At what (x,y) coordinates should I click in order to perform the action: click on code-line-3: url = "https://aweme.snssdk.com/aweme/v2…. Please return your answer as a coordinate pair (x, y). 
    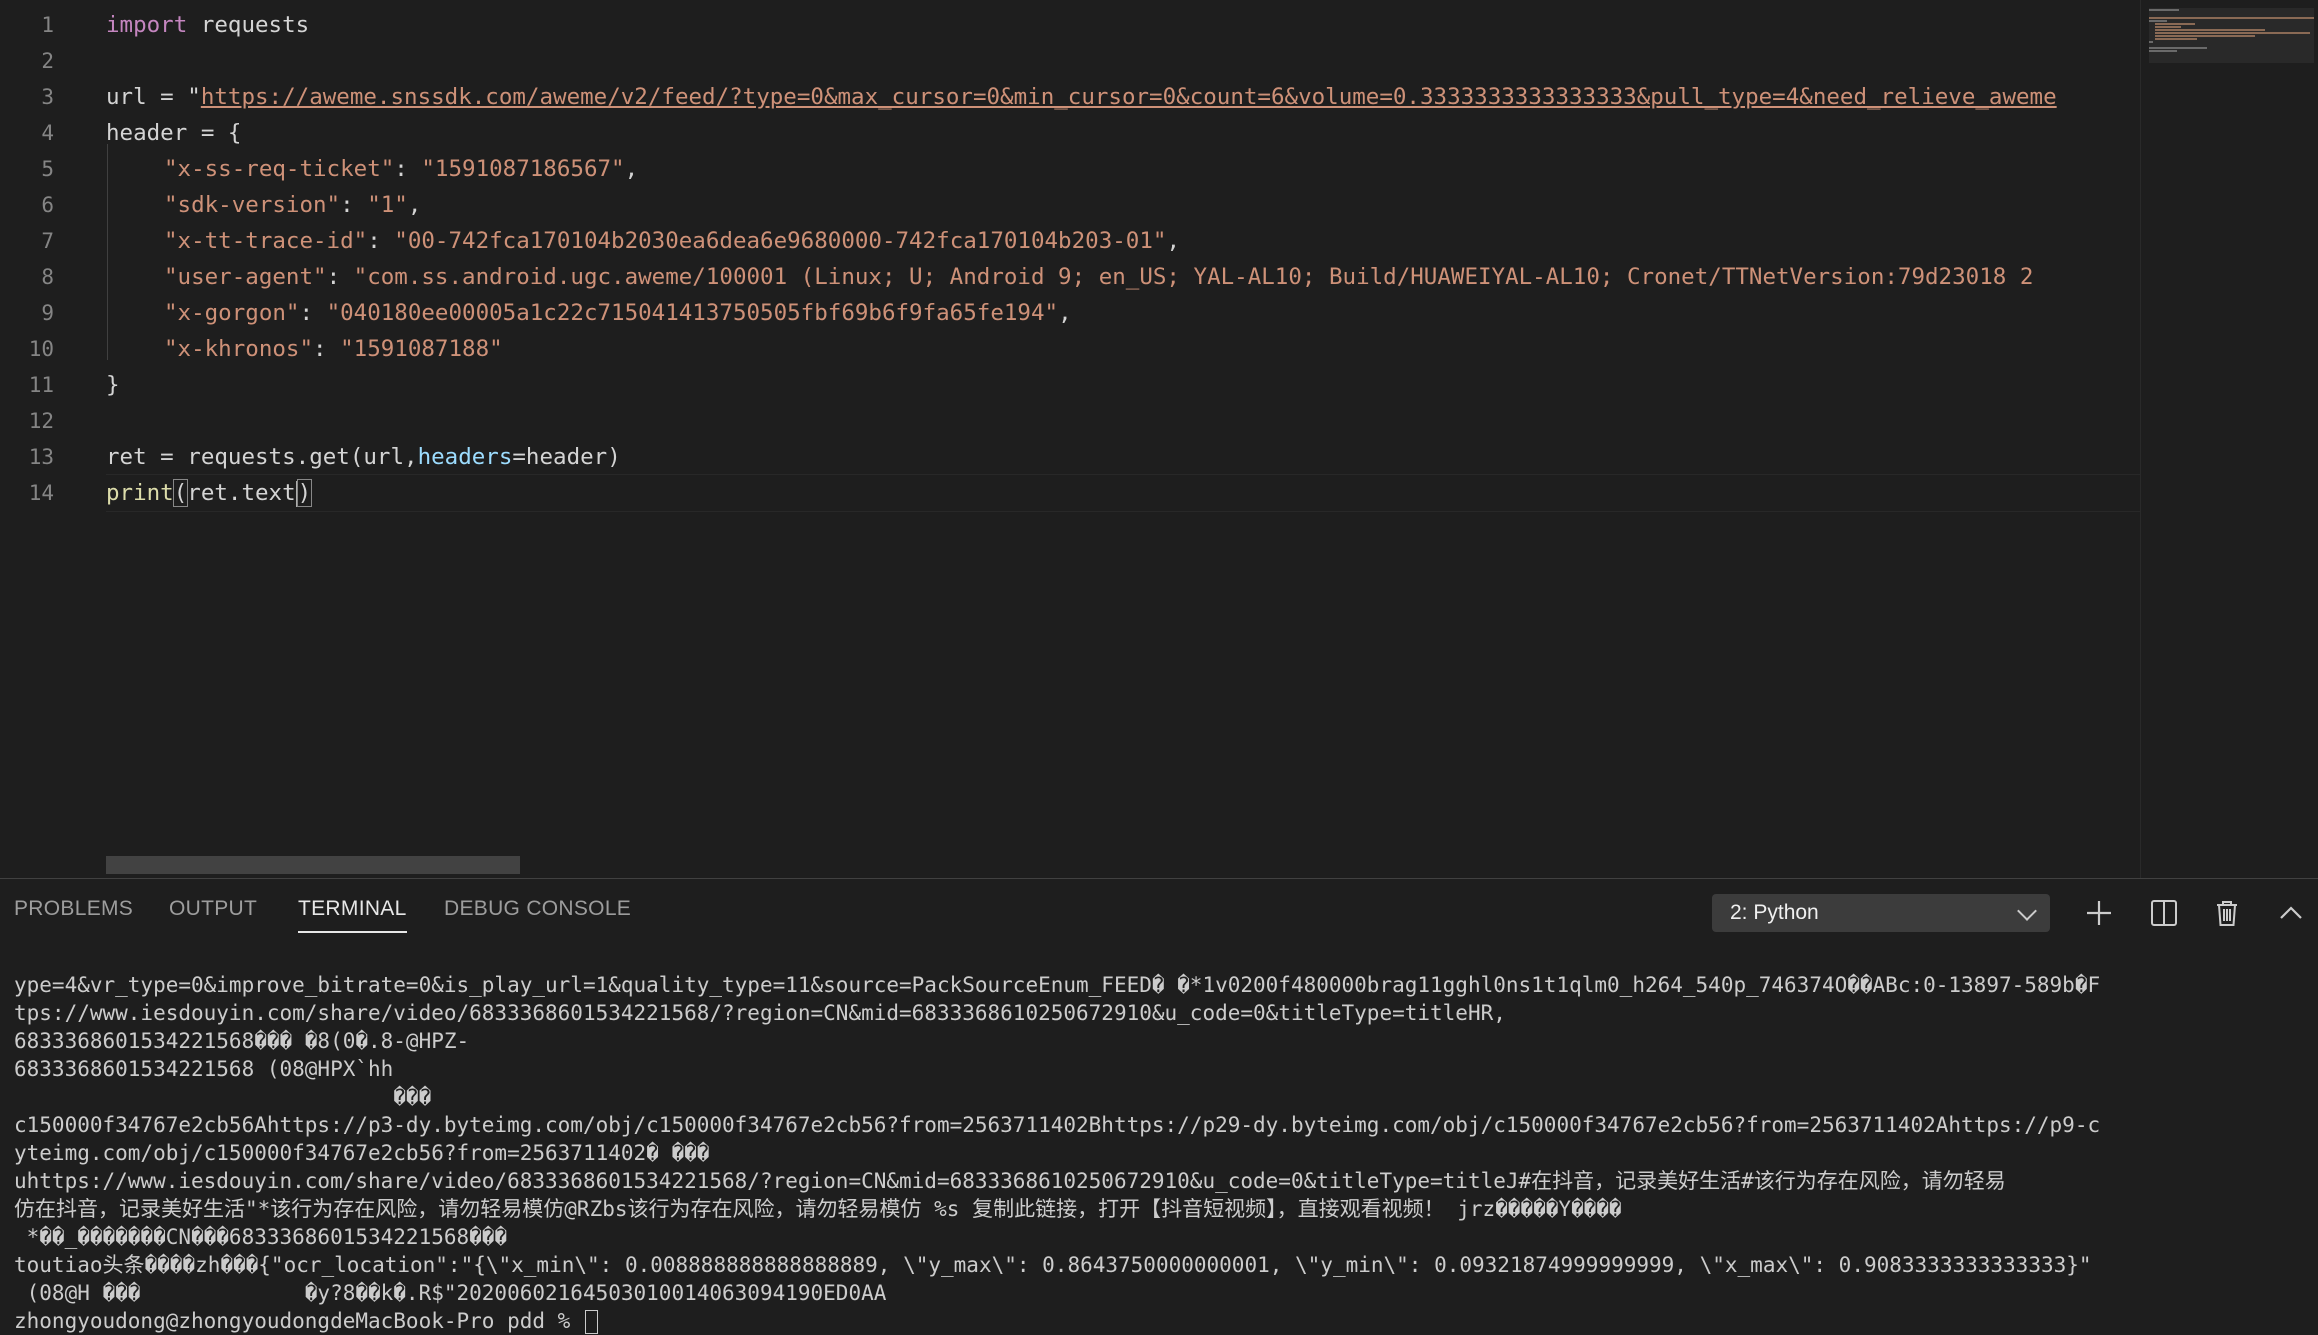
    Looking at the image, I should click on (1081, 97).